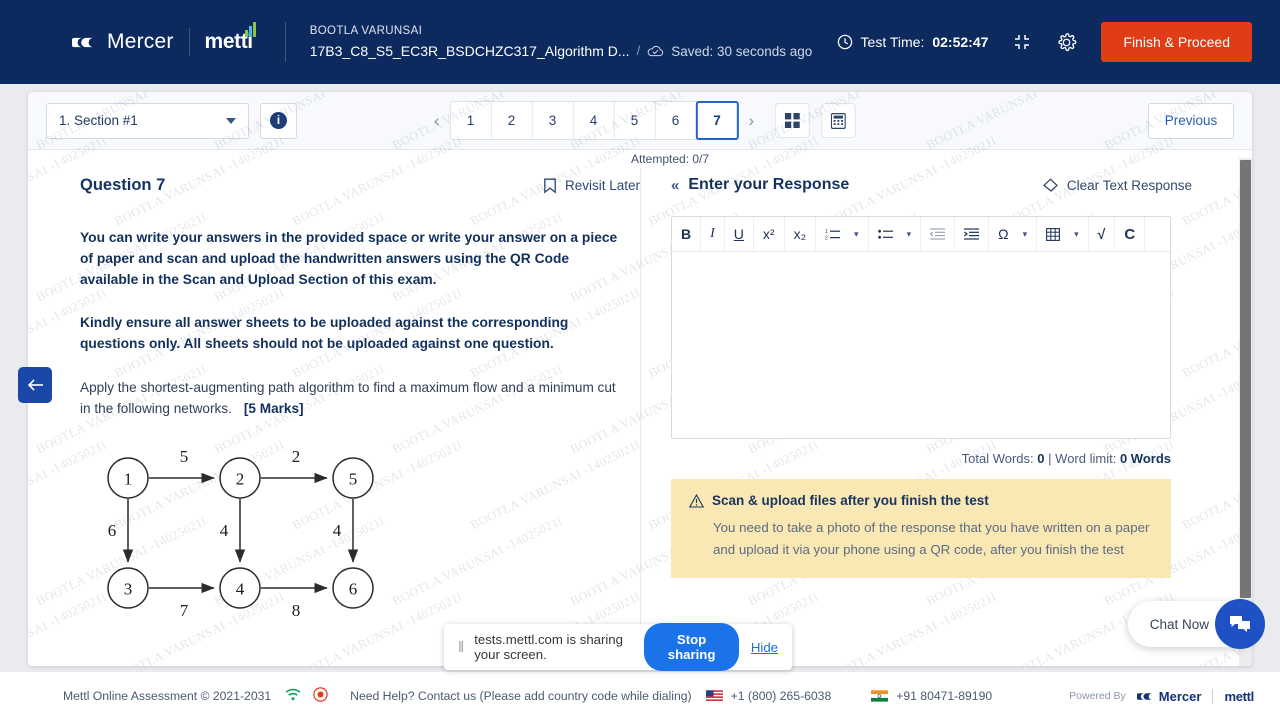  Describe the element at coordinates (1240, 624) in the screenshot. I see `chat-bubble-button` at that location.